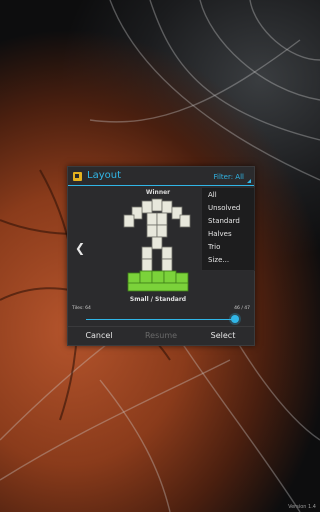  What do you see at coordinates (224, 208) in the screenshot?
I see `filter-option-unsolved: Unsolved` at bounding box center [224, 208].